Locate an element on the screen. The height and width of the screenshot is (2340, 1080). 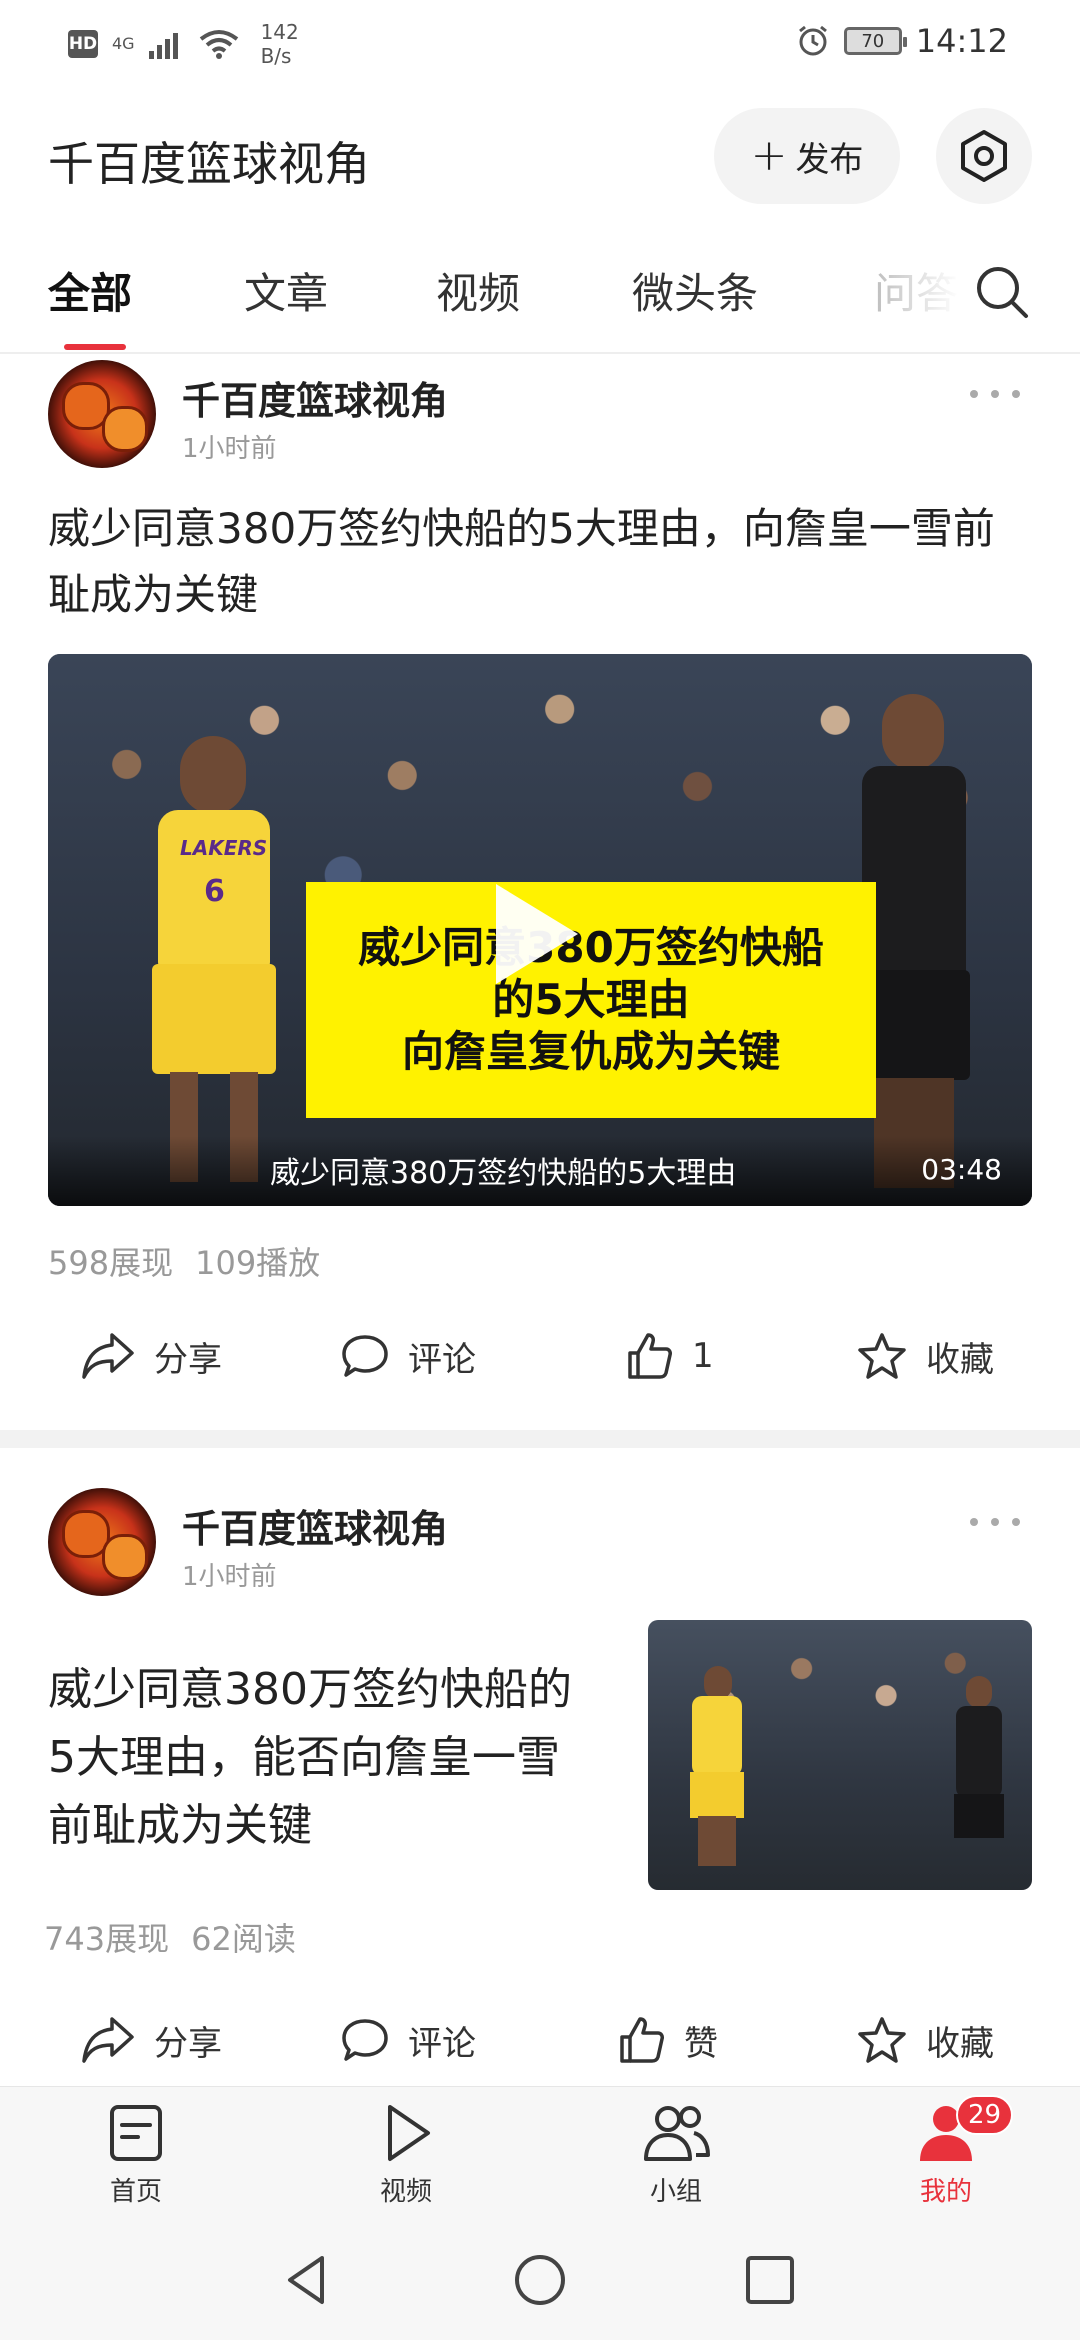
settings-button is located at coordinates (984, 156).